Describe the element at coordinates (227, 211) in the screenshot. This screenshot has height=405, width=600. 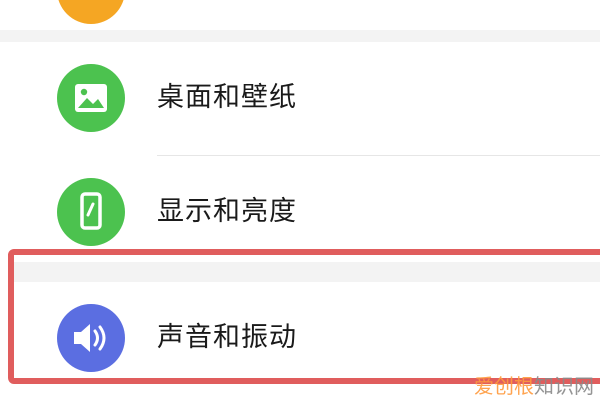
I see `settings-item-label: 显示和亮度` at that location.